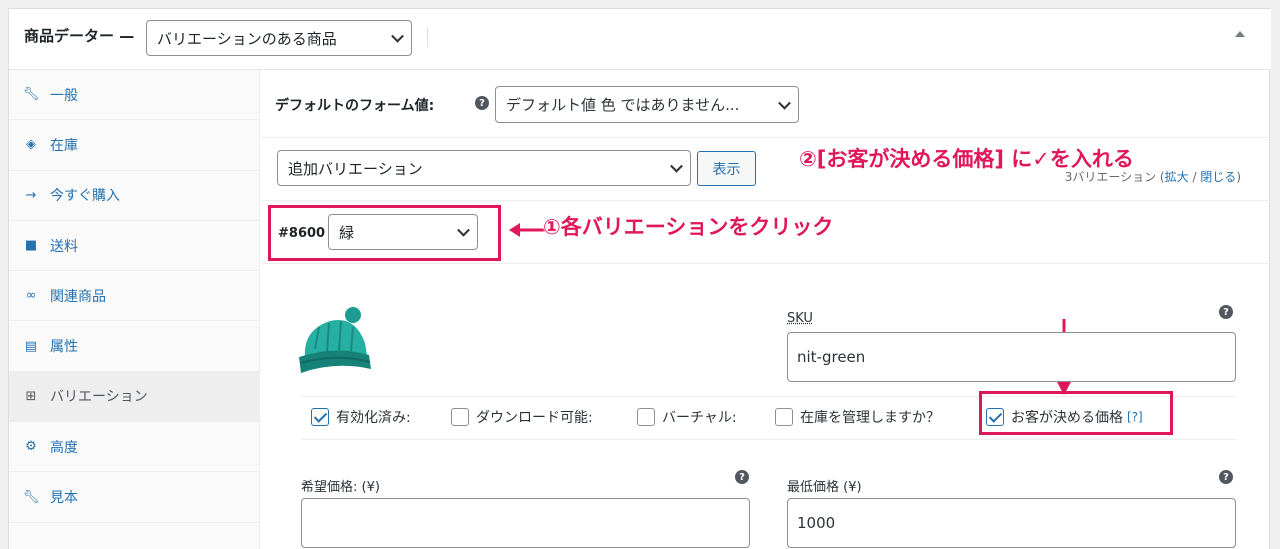 Image resolution: width=1280 pixels, height=549 pixels. What do you see at coordinates (1011, 357) in the screenshot?
I see `sku-input: nit-green` at bounding box center [1011, 357].